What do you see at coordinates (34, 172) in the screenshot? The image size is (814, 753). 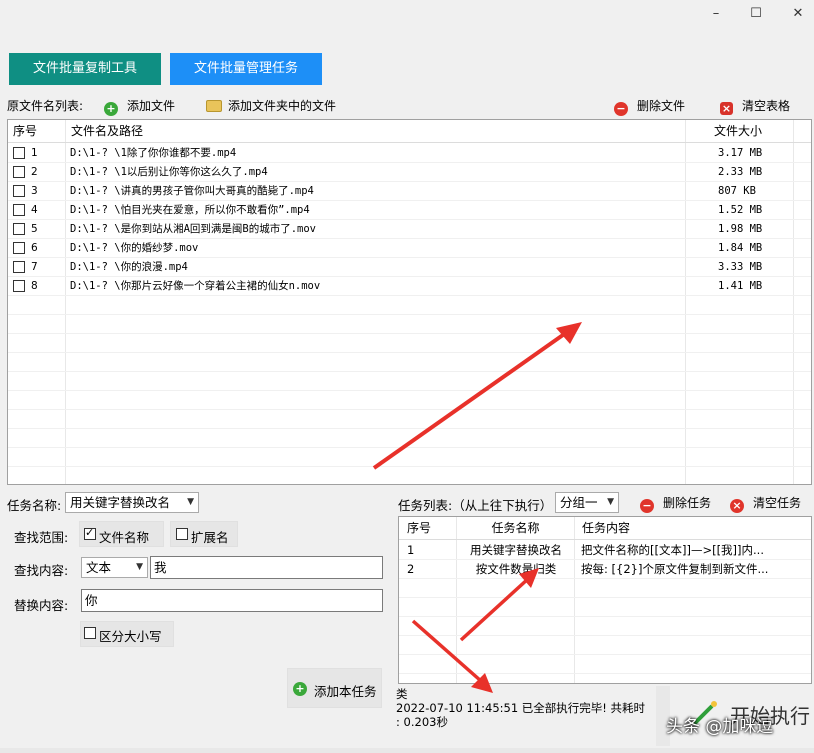 I see `row-no: 2` at bounding box center [34, 172].